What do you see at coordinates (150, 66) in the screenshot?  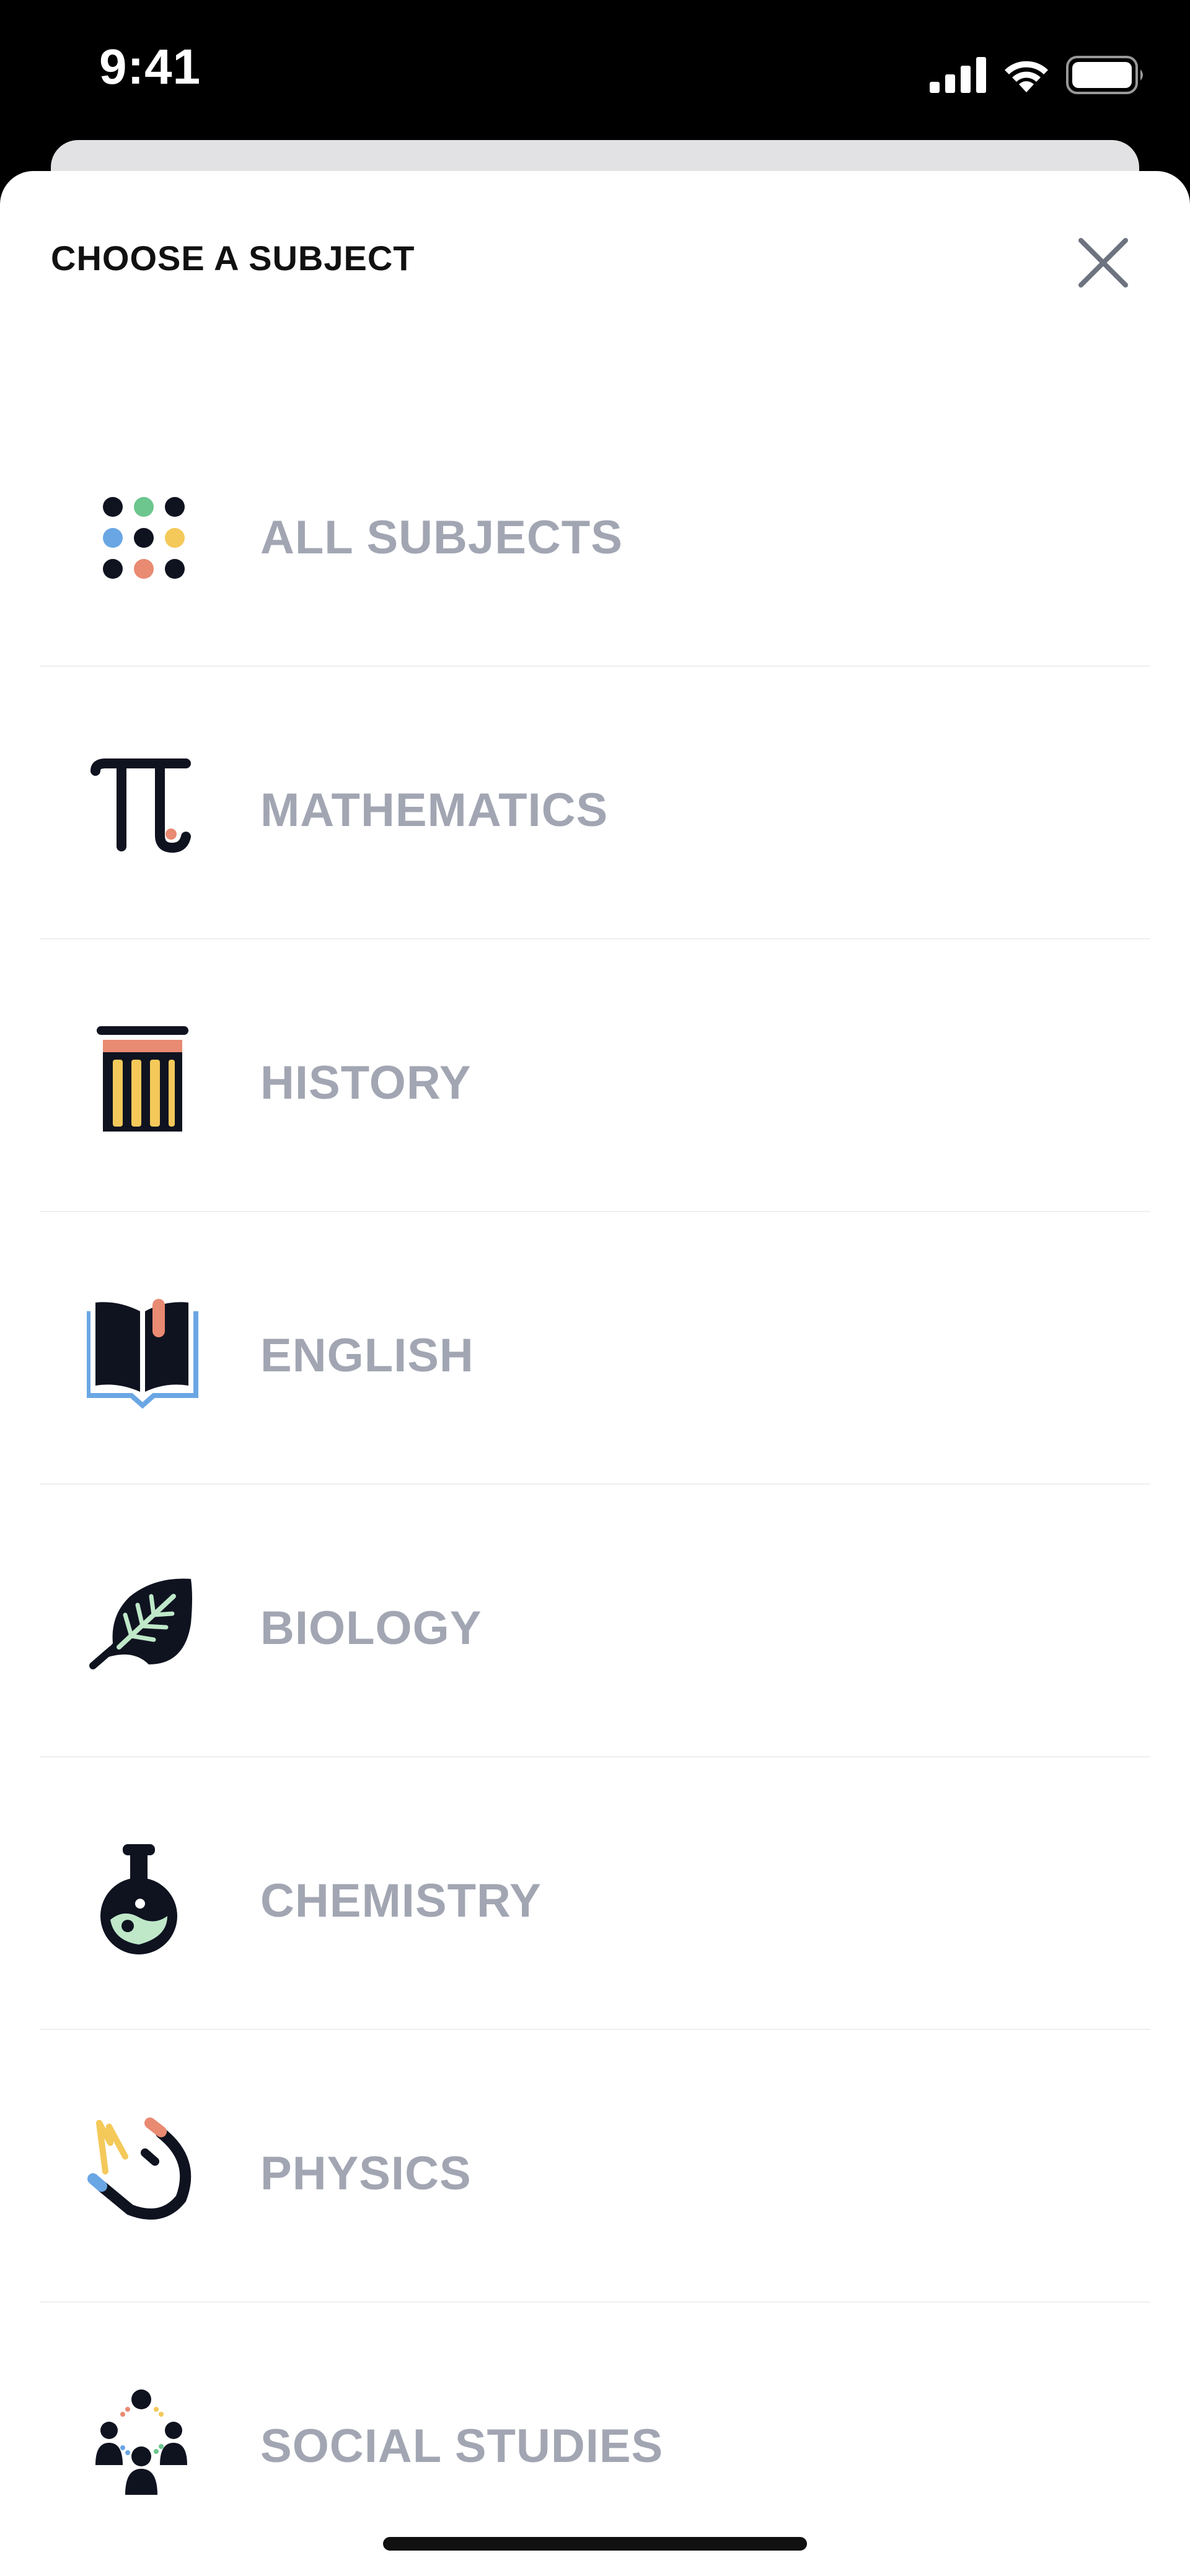 I see `status-time: 9:41` at bounding box center [150, 66].